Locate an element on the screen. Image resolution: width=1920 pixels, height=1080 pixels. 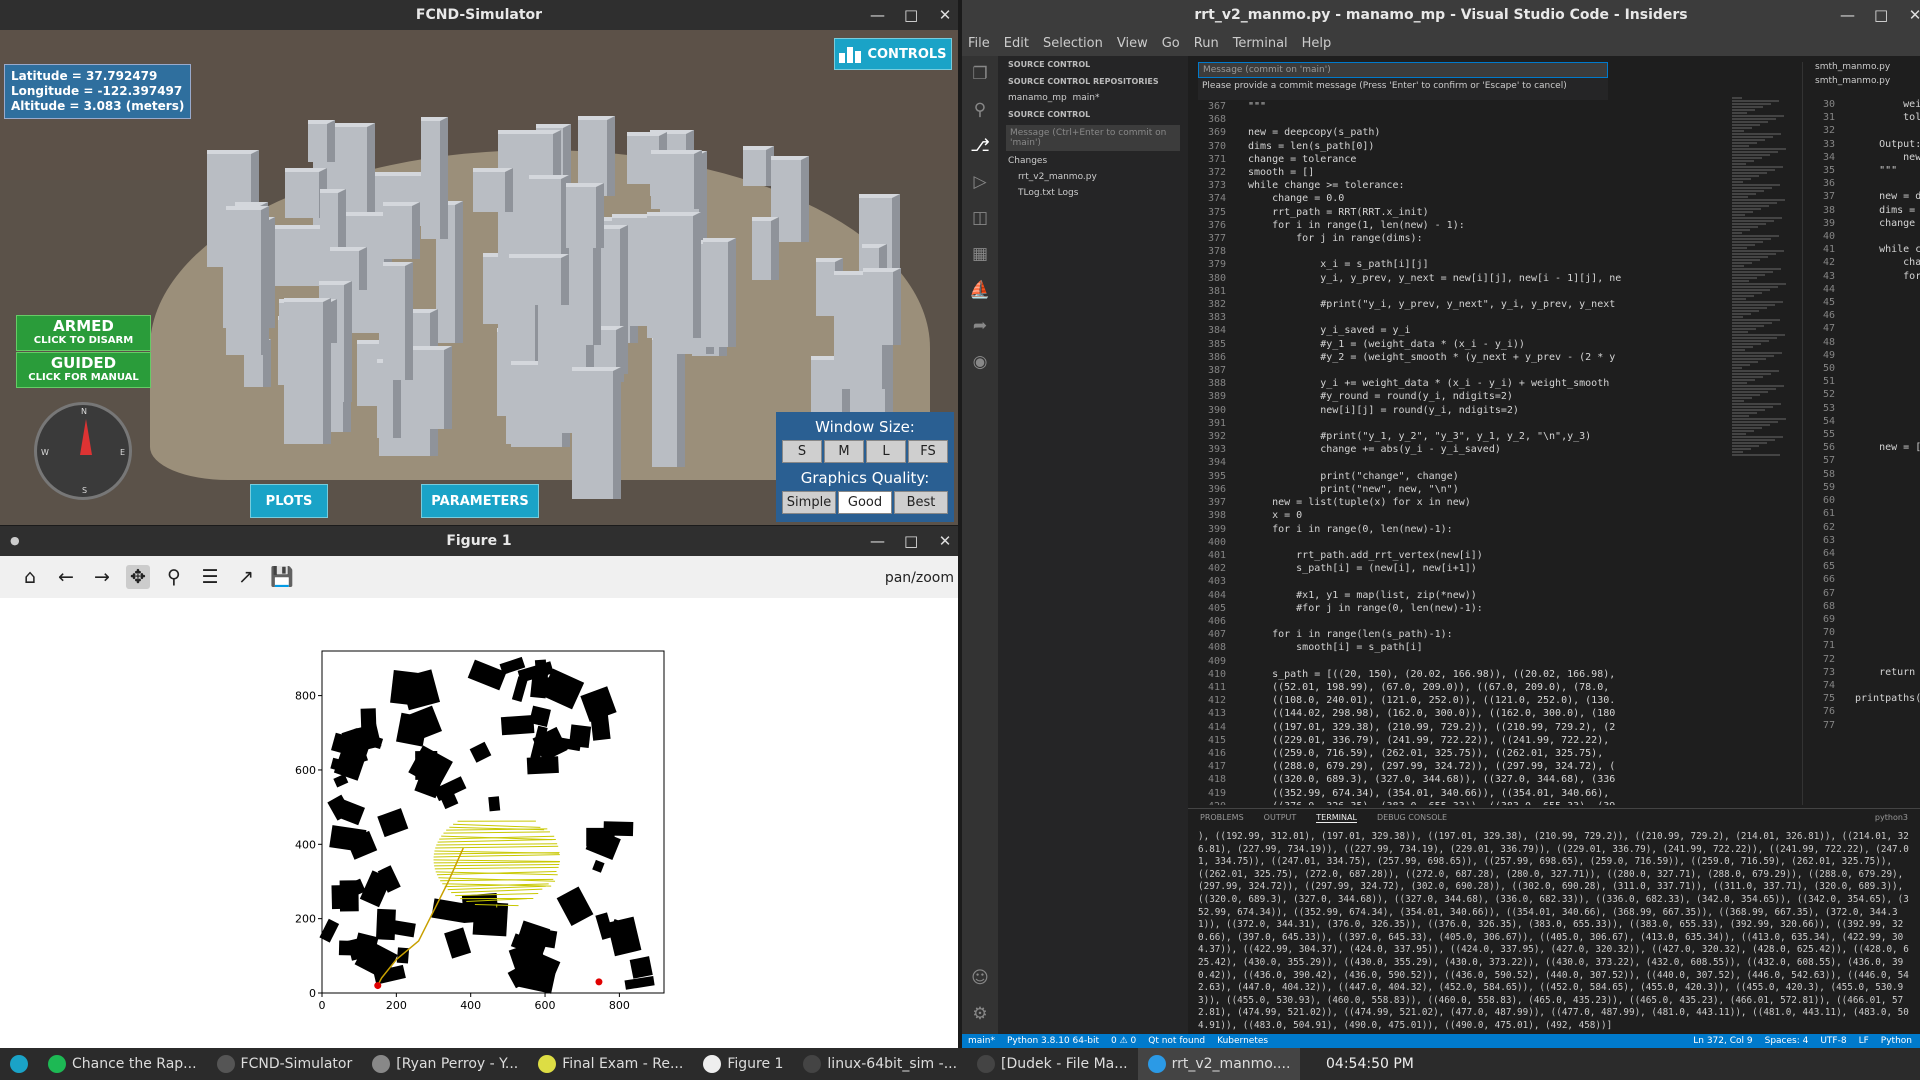
menu-run: Run is located at coordinates (1206, 43).